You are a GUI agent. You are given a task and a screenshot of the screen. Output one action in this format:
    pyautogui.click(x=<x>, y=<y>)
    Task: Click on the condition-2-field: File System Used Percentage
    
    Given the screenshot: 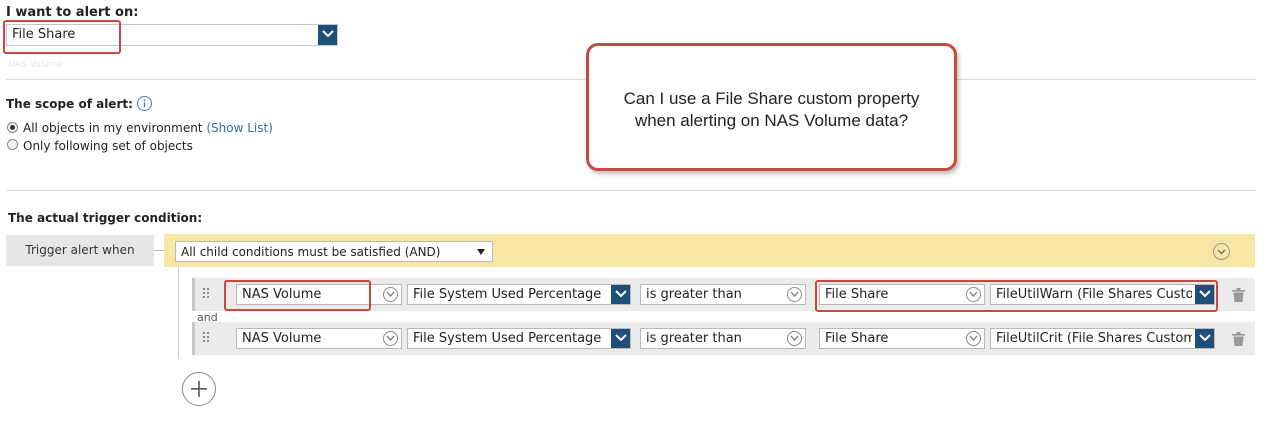 What is the action you would take?
    pyautogui.click(x=507, y=338)
    